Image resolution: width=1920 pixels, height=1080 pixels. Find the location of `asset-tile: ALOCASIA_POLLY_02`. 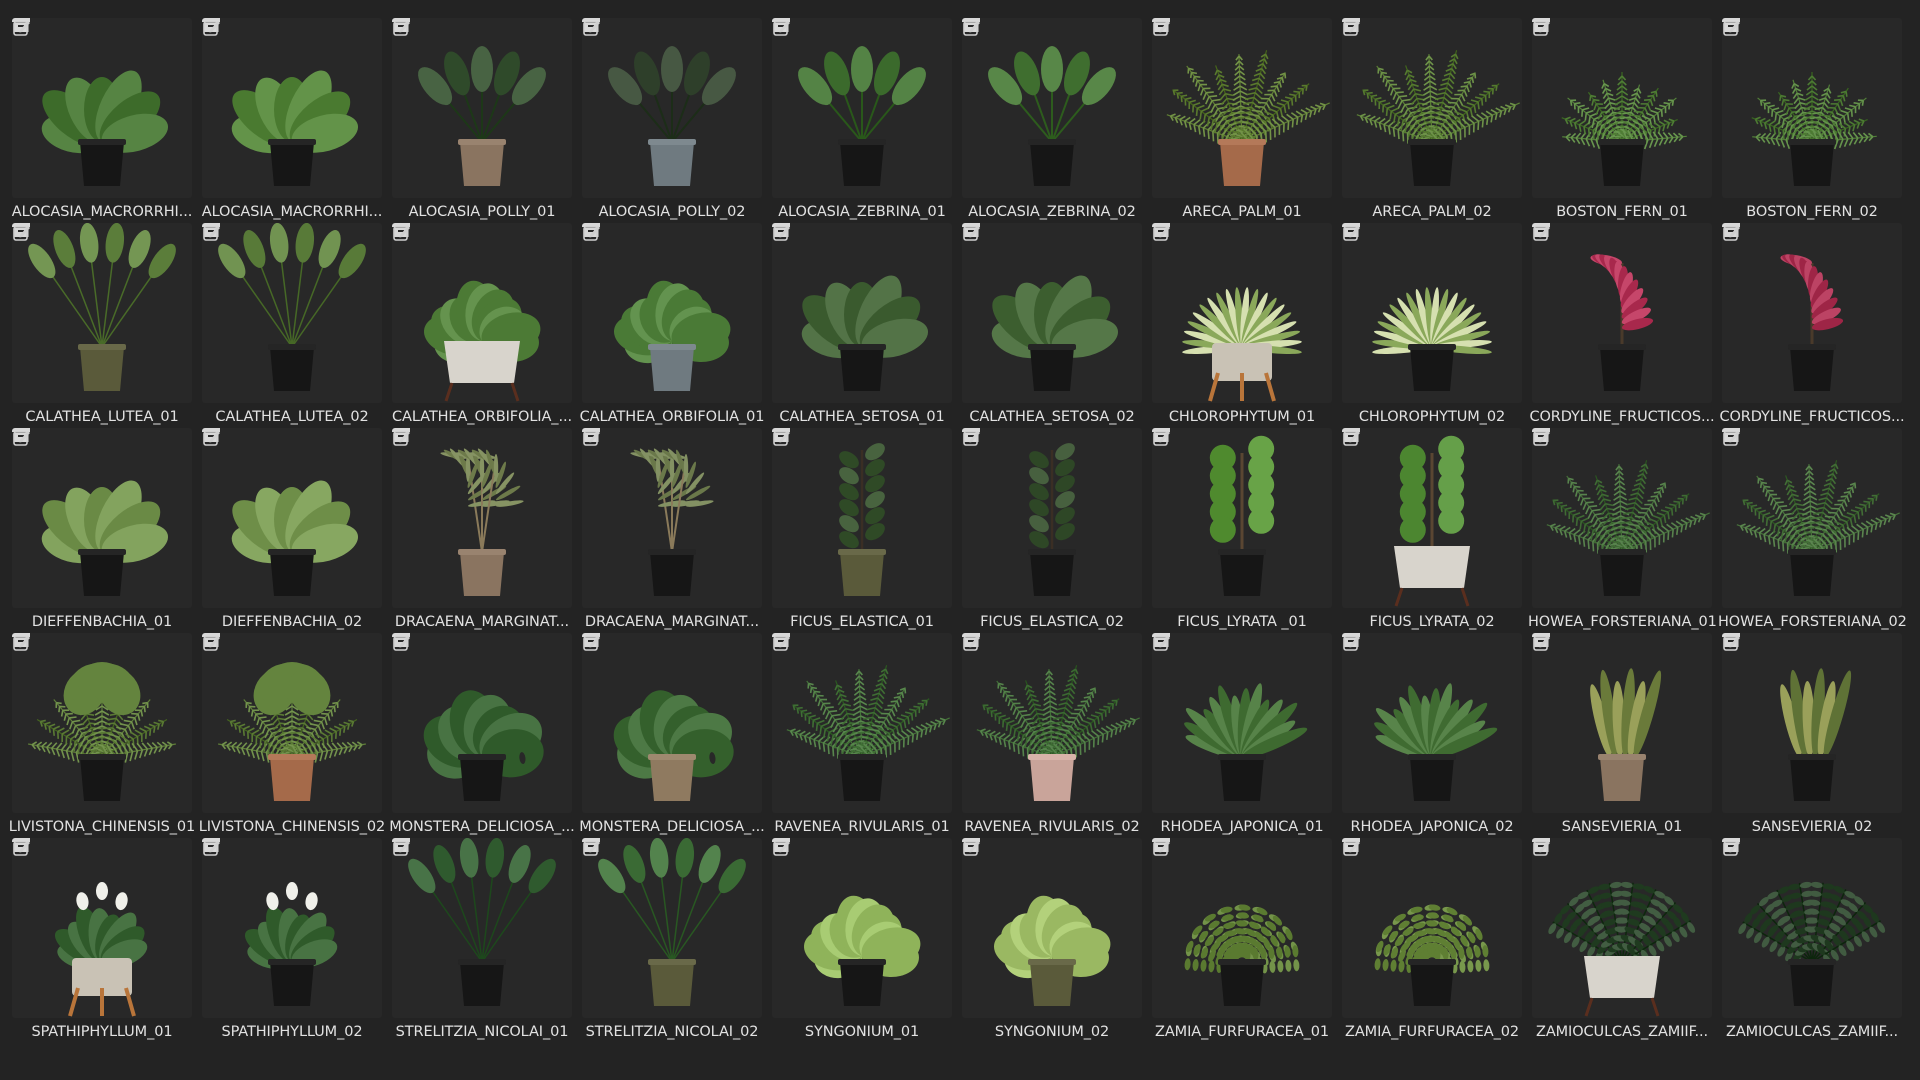

asset-tile: ALOCASIA_POLLY_02 is located at coordinates (672, 119).